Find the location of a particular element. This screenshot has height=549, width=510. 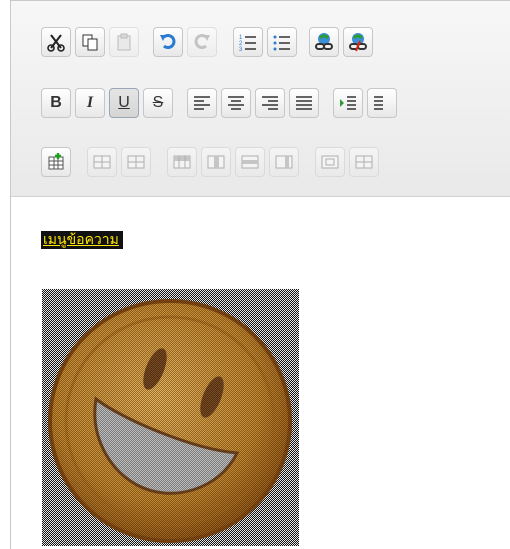

outdent-icon is located at coordinates (378, 103).